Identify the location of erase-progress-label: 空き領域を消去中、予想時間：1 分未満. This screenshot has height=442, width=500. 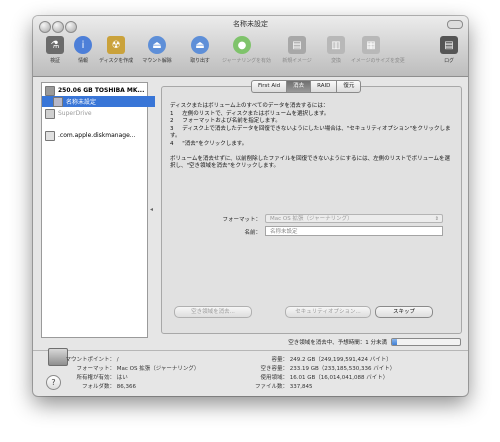
(337, 343).